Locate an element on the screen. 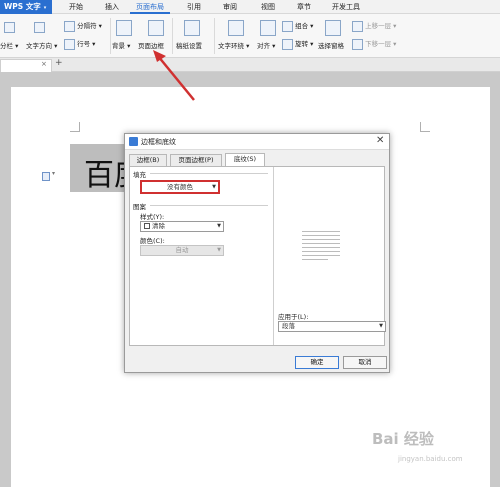 The image size is (500, 487). group-button: 组合 ▾ is located at coordinates (297, 26).